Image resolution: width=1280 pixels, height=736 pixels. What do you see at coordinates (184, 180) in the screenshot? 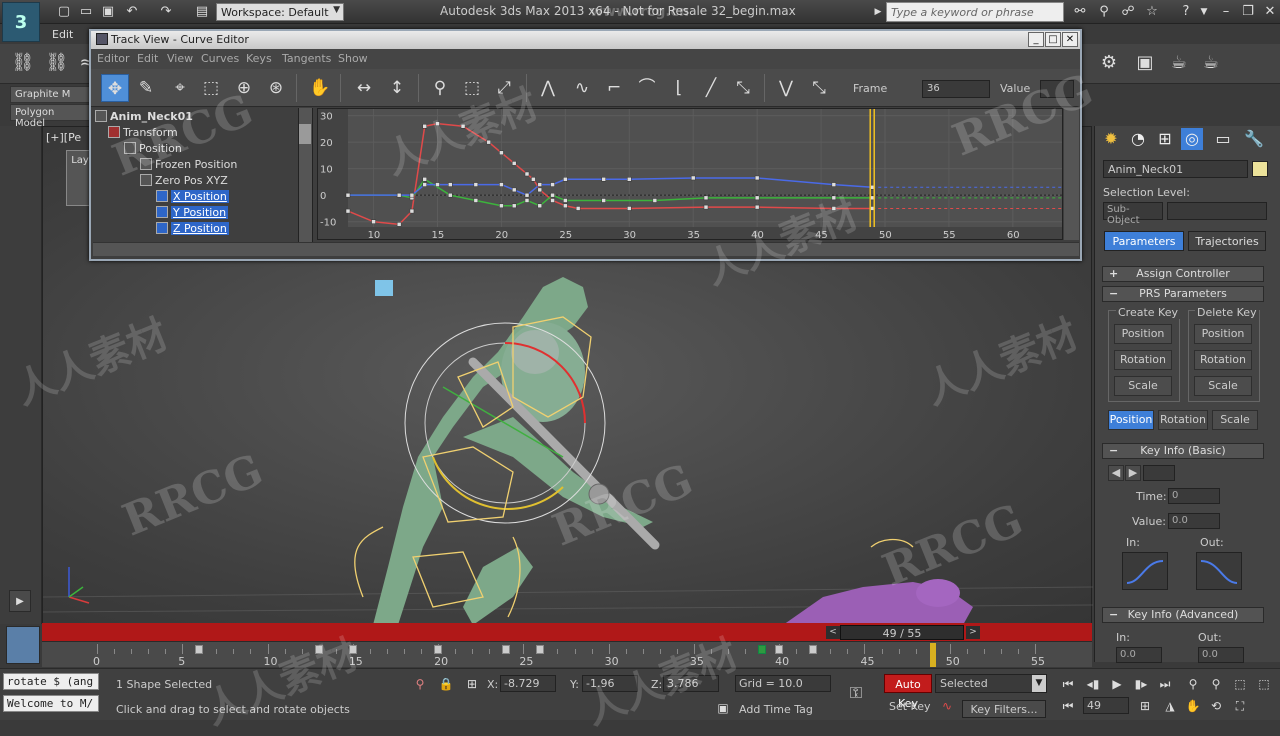
I see `tree-node: Zero Pos XYZ` at bounding box center [184, 180].